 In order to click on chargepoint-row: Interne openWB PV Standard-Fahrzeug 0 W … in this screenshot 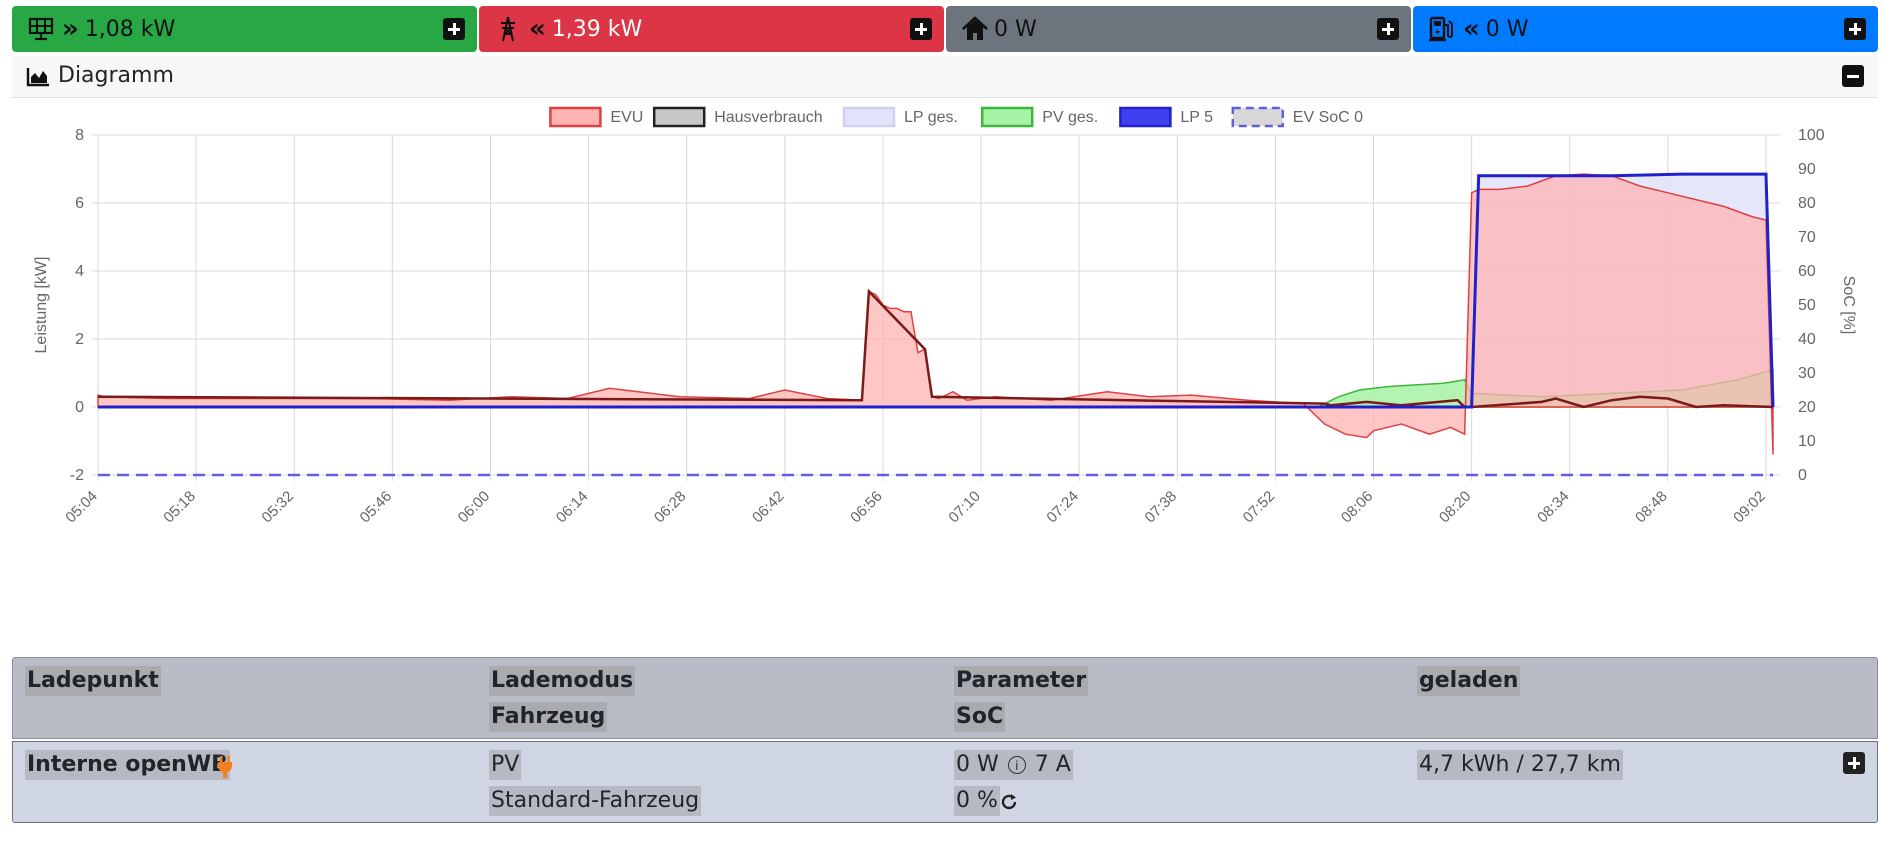, I will do `click(945, 782)`.